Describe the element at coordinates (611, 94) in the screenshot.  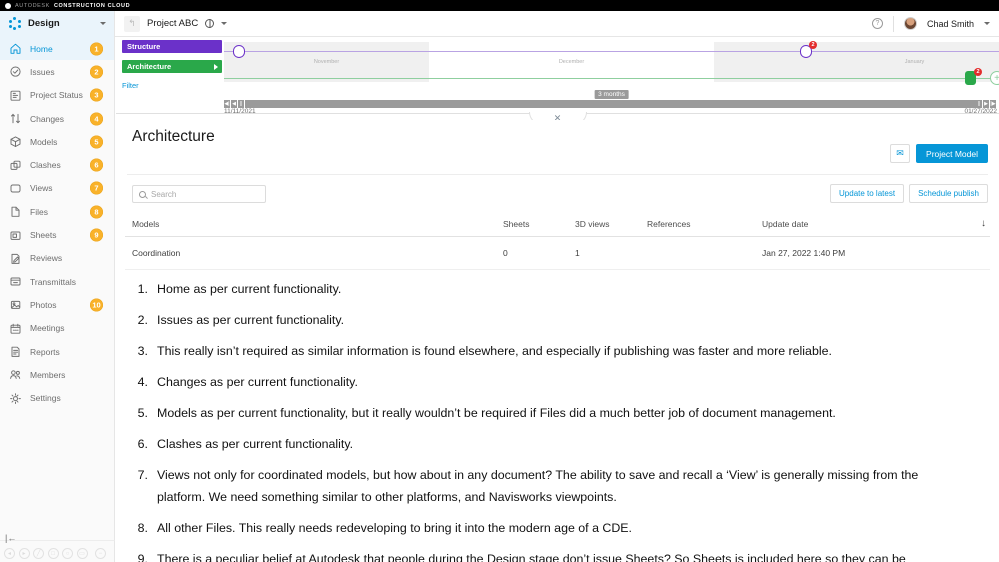
I see `timeline-zoom-label: 3 months` at that location.